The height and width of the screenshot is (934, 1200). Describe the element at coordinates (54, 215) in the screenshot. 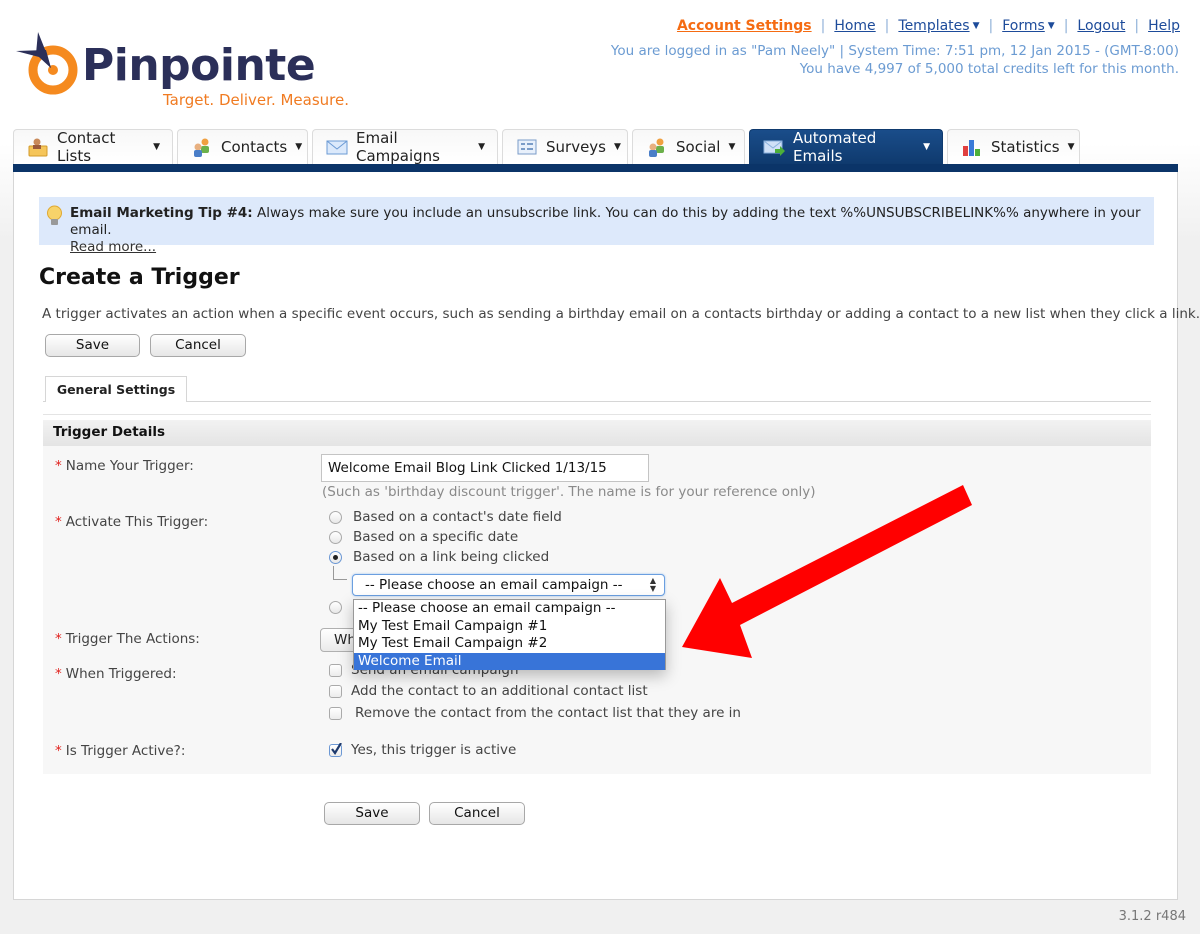

I see `lightbulb-icon` at that location.